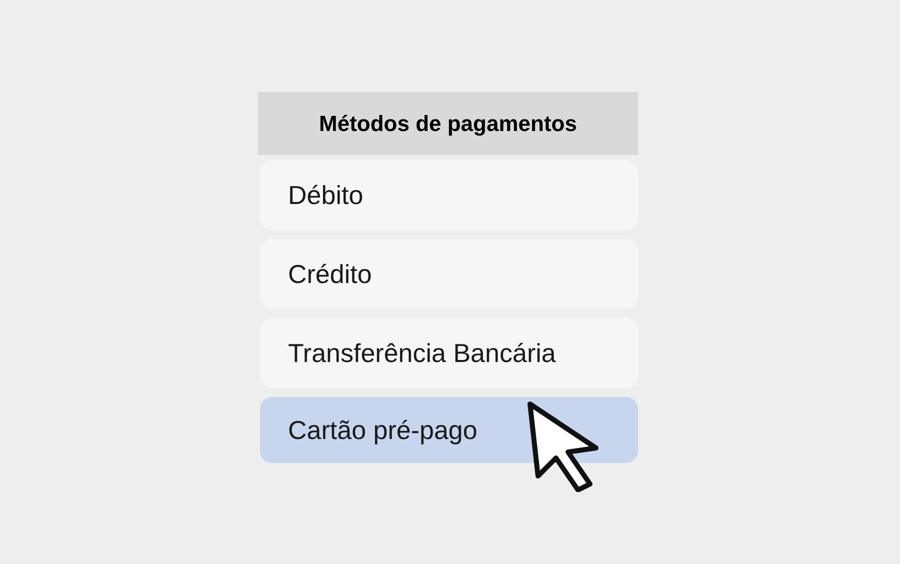  What do you see at coordinates (449, 430) in the screenshot?
I see `payment-option: Cartão pré-pago` at bounding box center [449, 430].